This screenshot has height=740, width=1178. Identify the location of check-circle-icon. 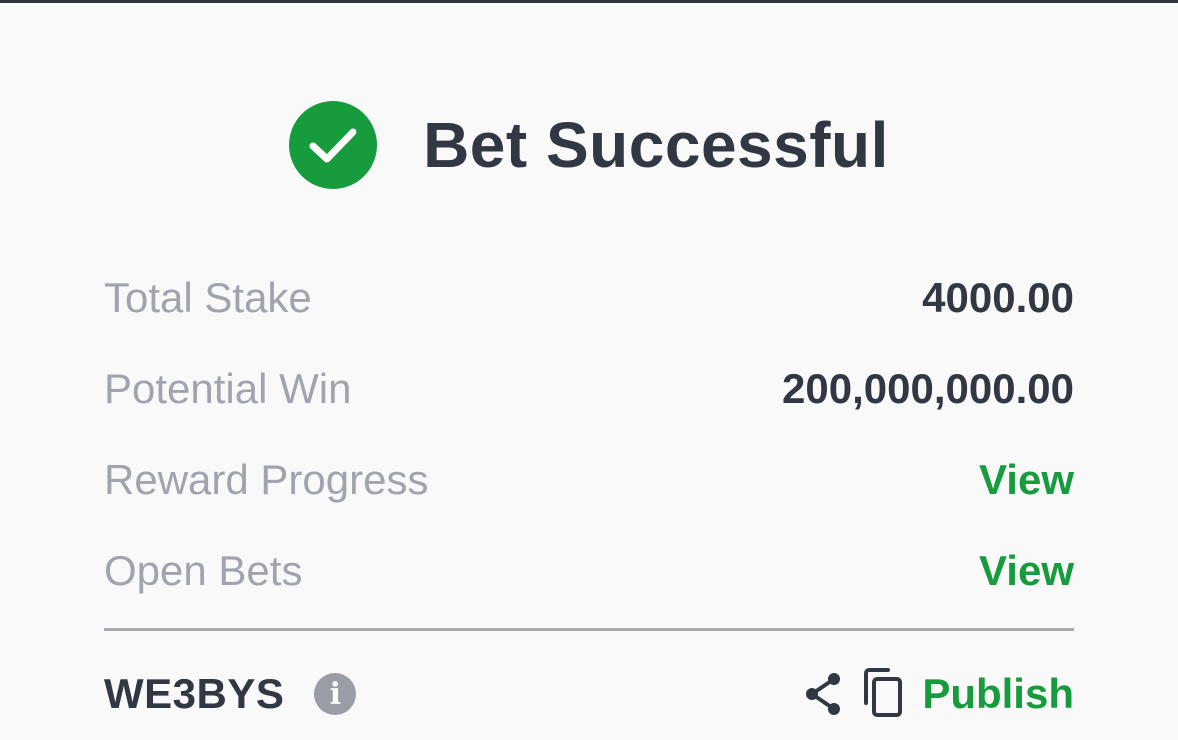
(333, 145).